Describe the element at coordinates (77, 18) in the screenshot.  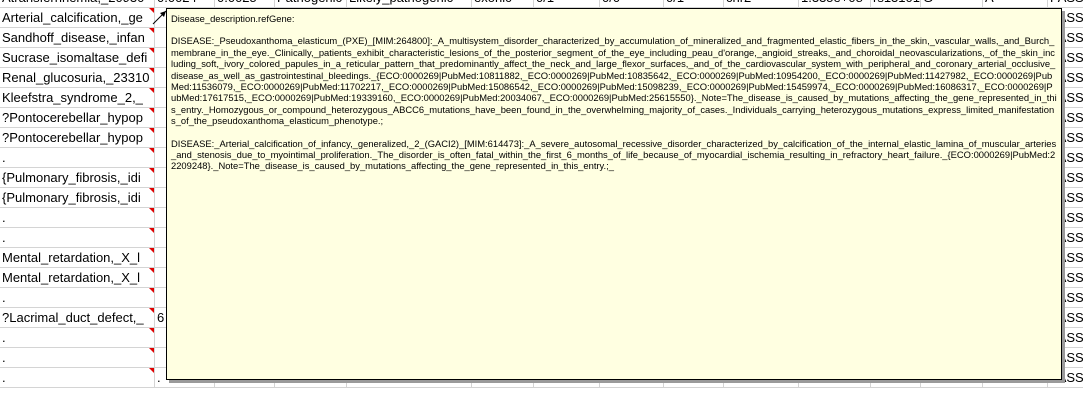
I see `table-cell: Arterial_calcification,_ge` at that location.